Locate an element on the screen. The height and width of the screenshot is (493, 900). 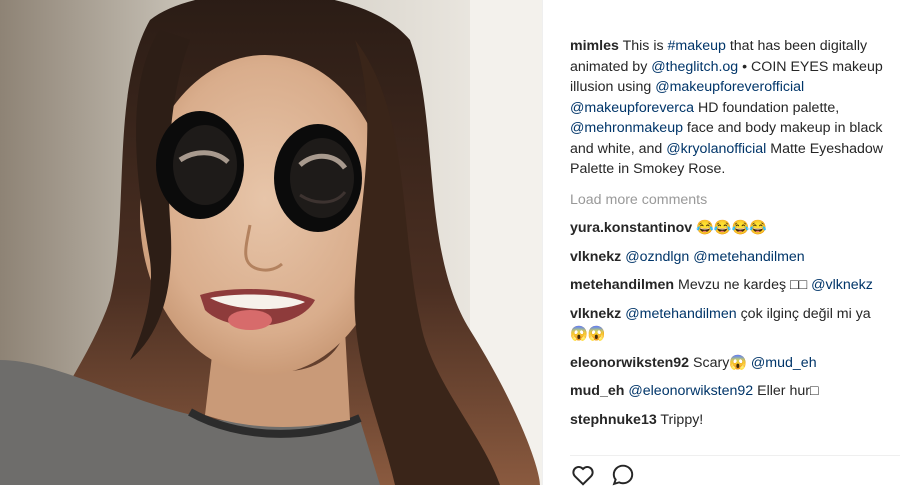
comment-text: Eller hur□ is located at coordinates (786, 391).